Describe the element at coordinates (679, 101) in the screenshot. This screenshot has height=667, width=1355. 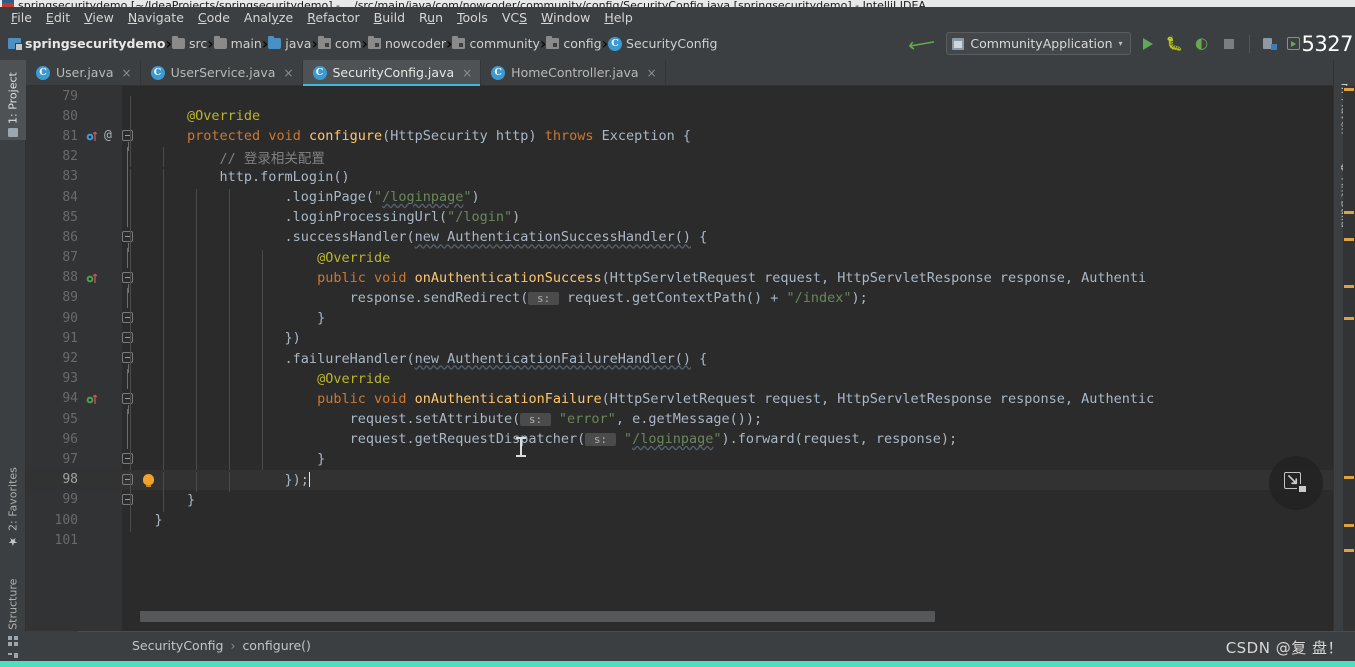
I see `code-line: 79` at that location.